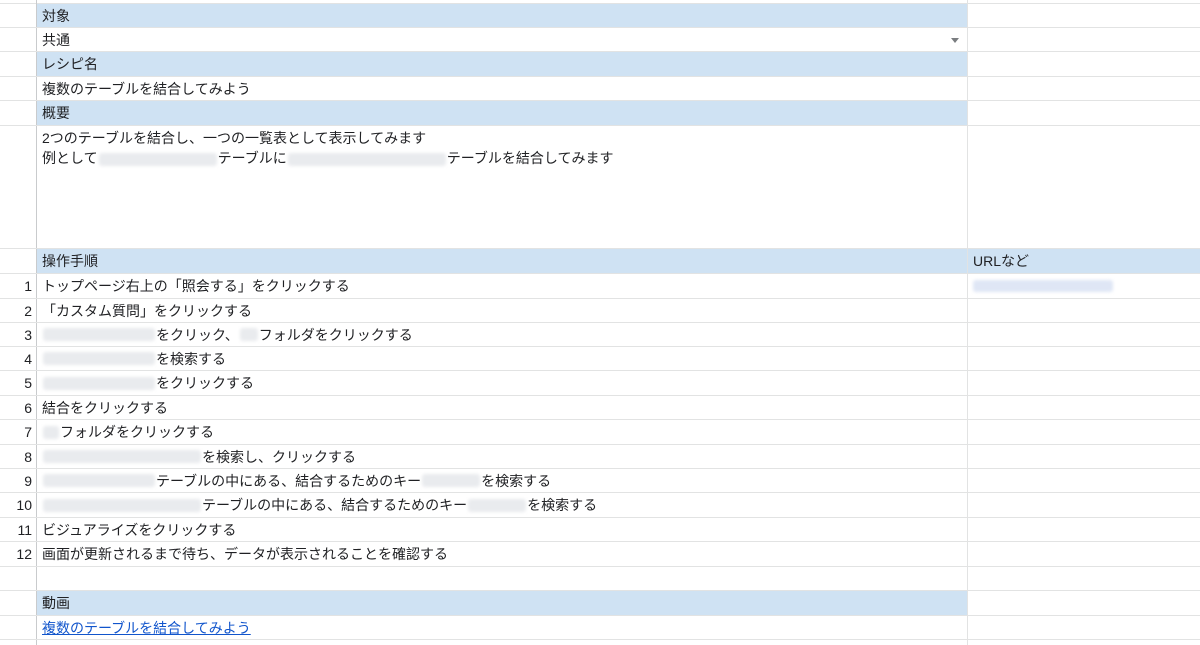 The width and height of the screenshot is (1200, 645). What do you see at coordinates (328, 158) in the screenshot?
I see `summary-line-2: 例として テーブルに テーブルを結合してみます` at bounding box center [328, 158].